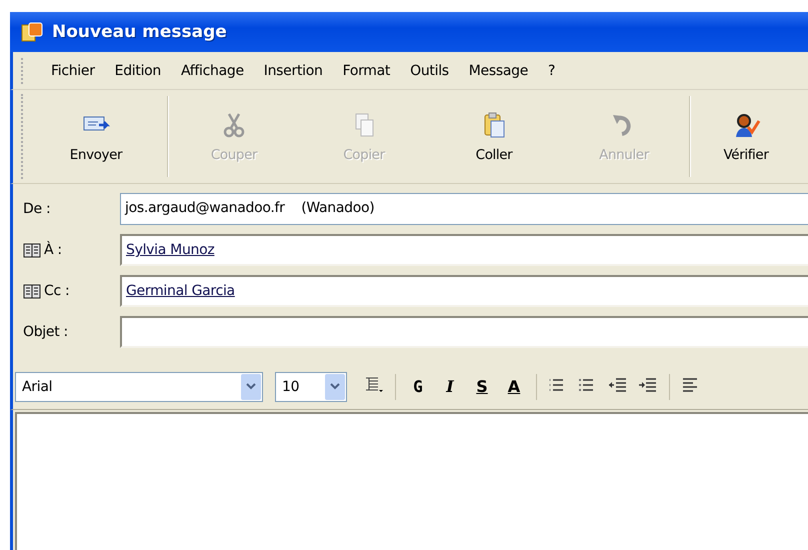  I want to click on menu-item: Insertion, so click(293, 70).